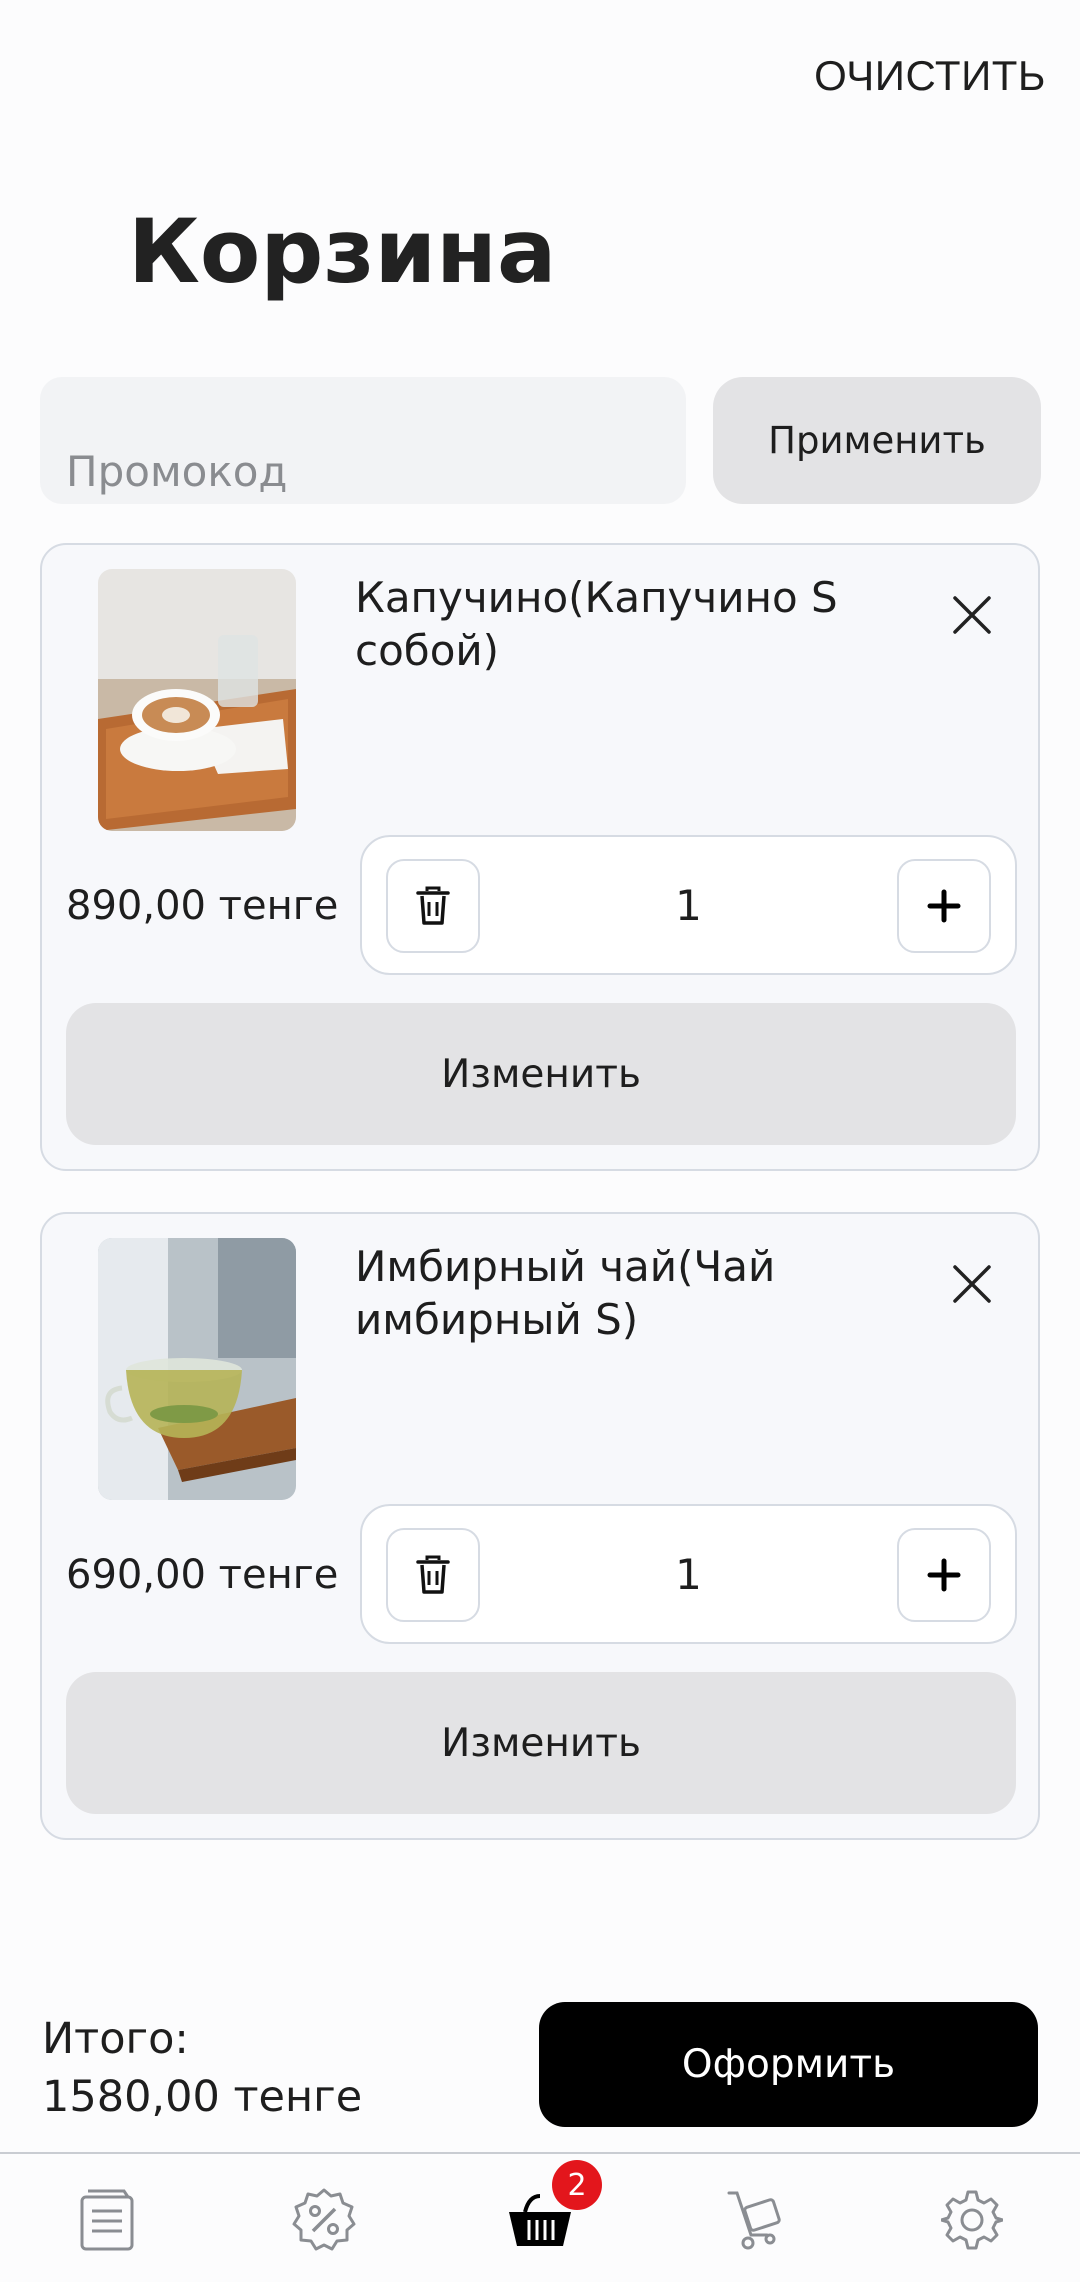  I want to click on tab-promotions, so click(324, 2220).